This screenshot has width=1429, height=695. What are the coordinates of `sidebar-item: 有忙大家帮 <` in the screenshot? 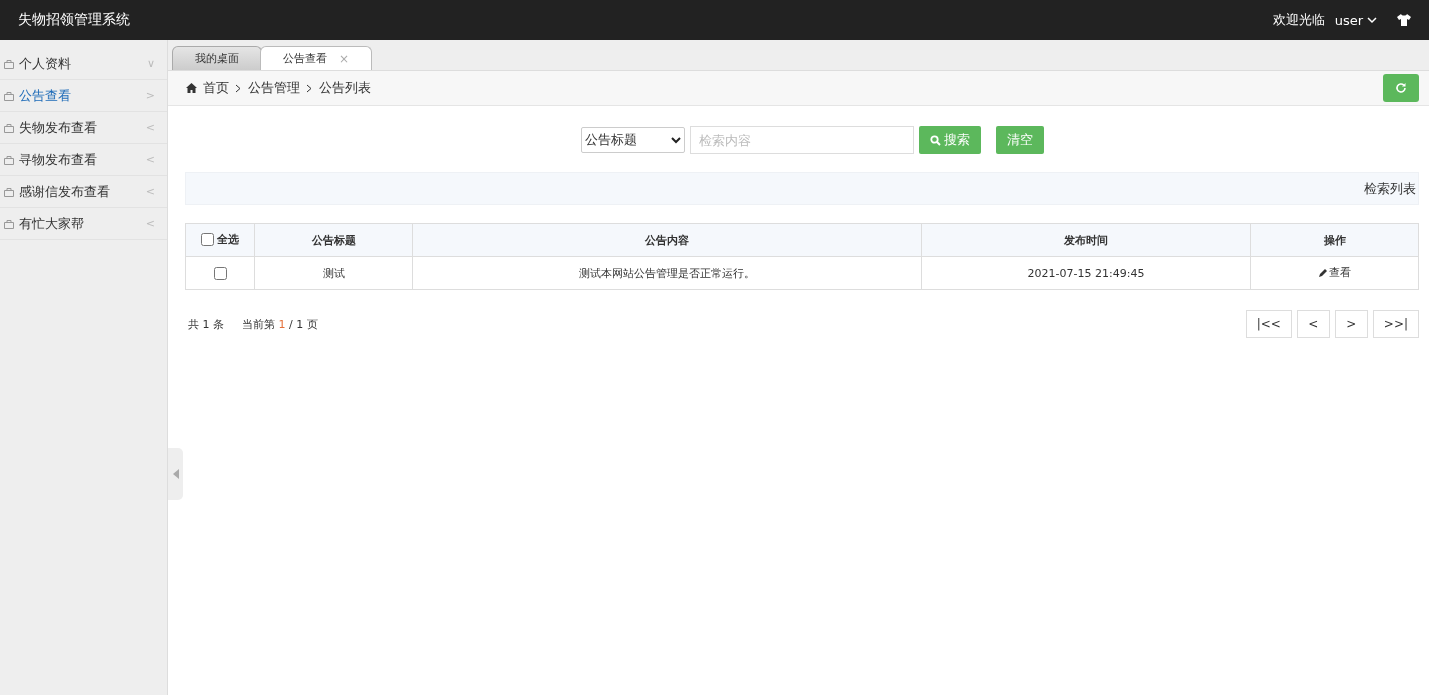 It's located at (83, 224).